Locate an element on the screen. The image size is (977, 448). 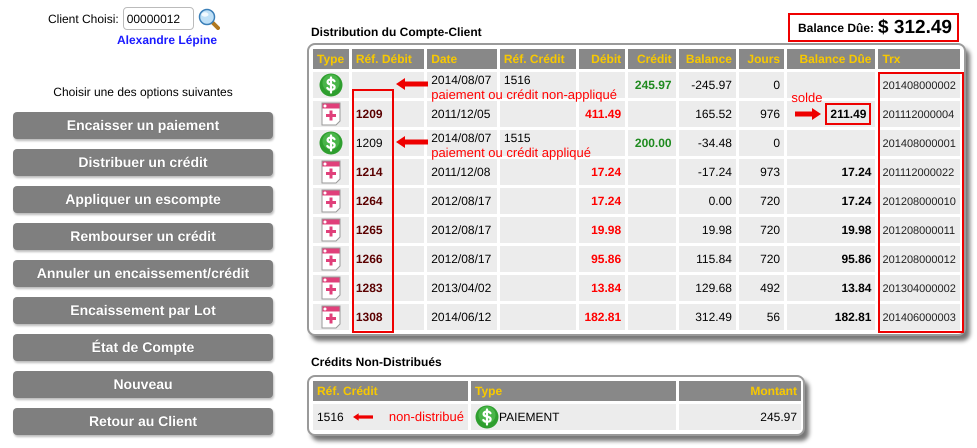
option-button: Retour au Client is located at coordinates (143, 421).